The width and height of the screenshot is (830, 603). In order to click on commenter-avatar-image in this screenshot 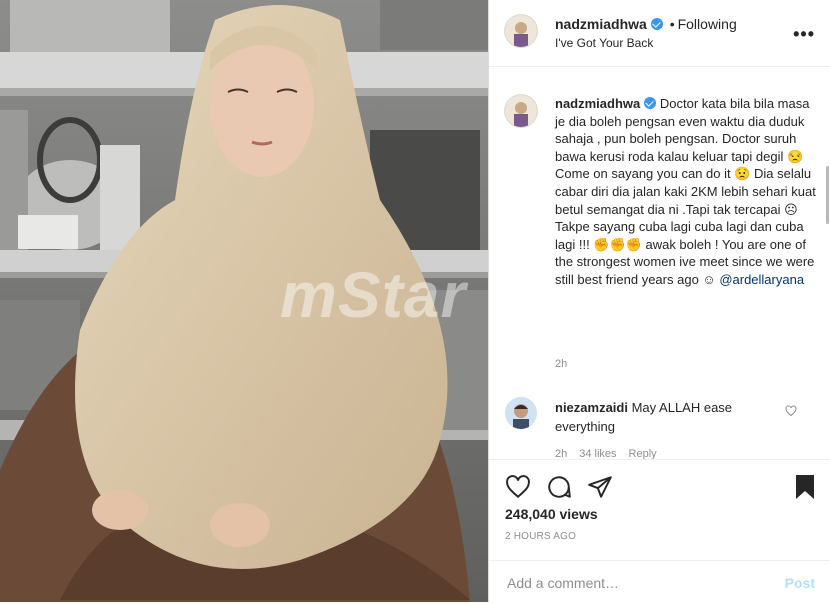, I will do `click(521, 413)`.